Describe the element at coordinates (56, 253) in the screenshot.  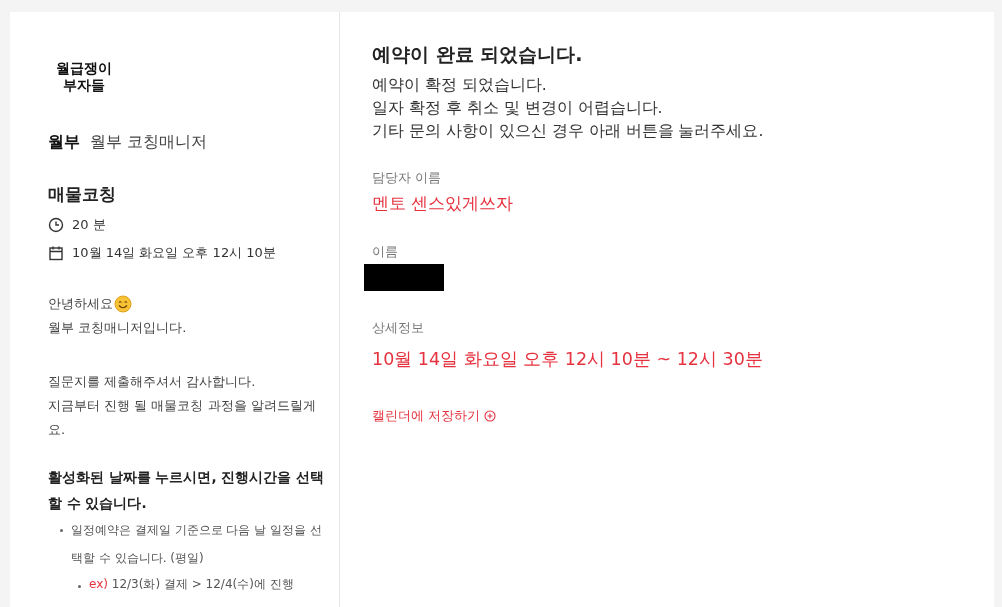
I see `calendar-icon` at that location.